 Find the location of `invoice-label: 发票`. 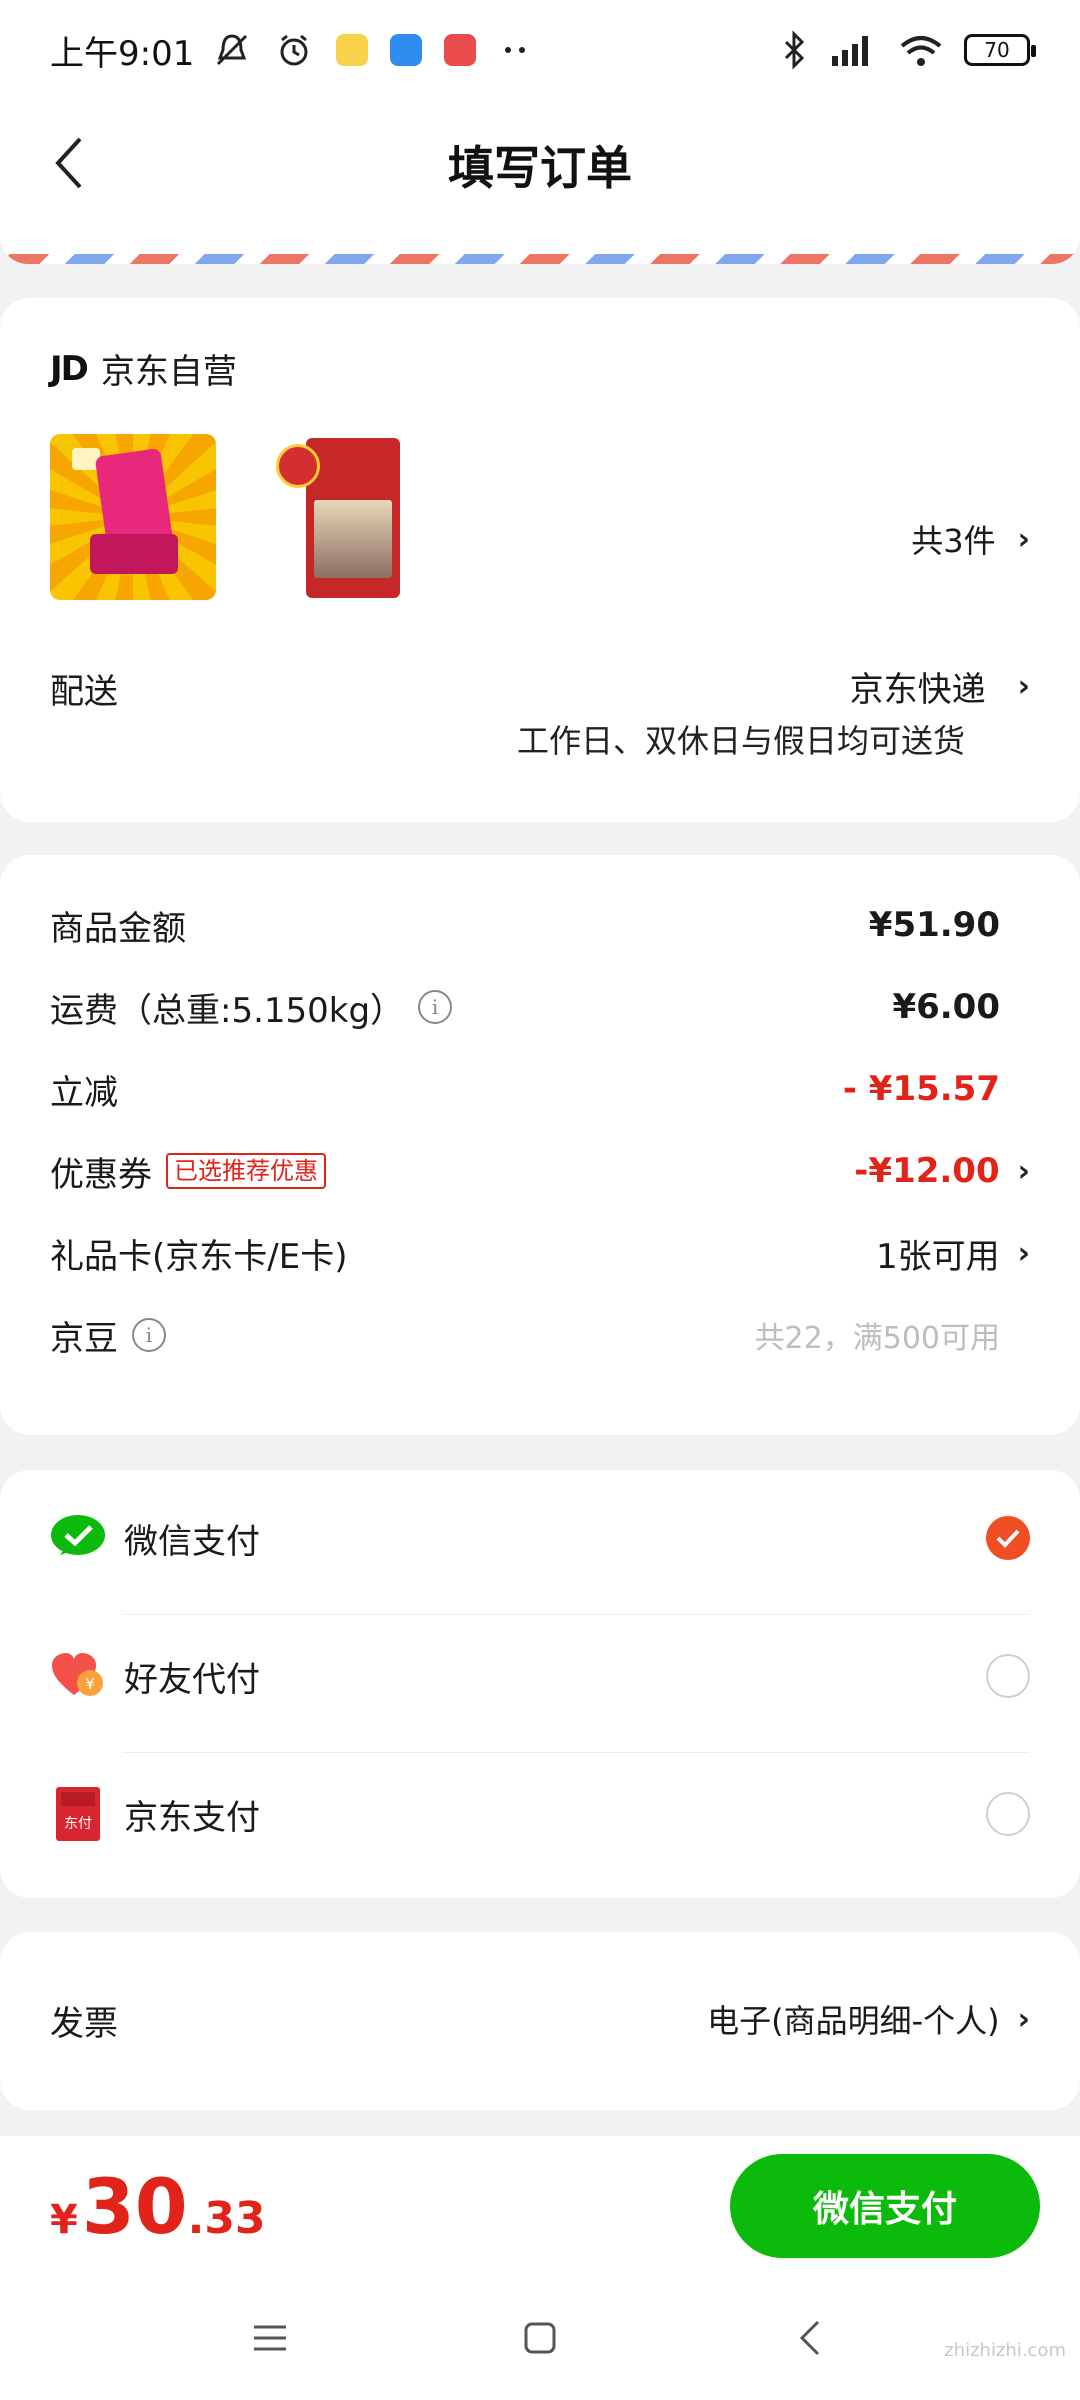

invoice-label: 发票 is located at coordinates (84, 2024).